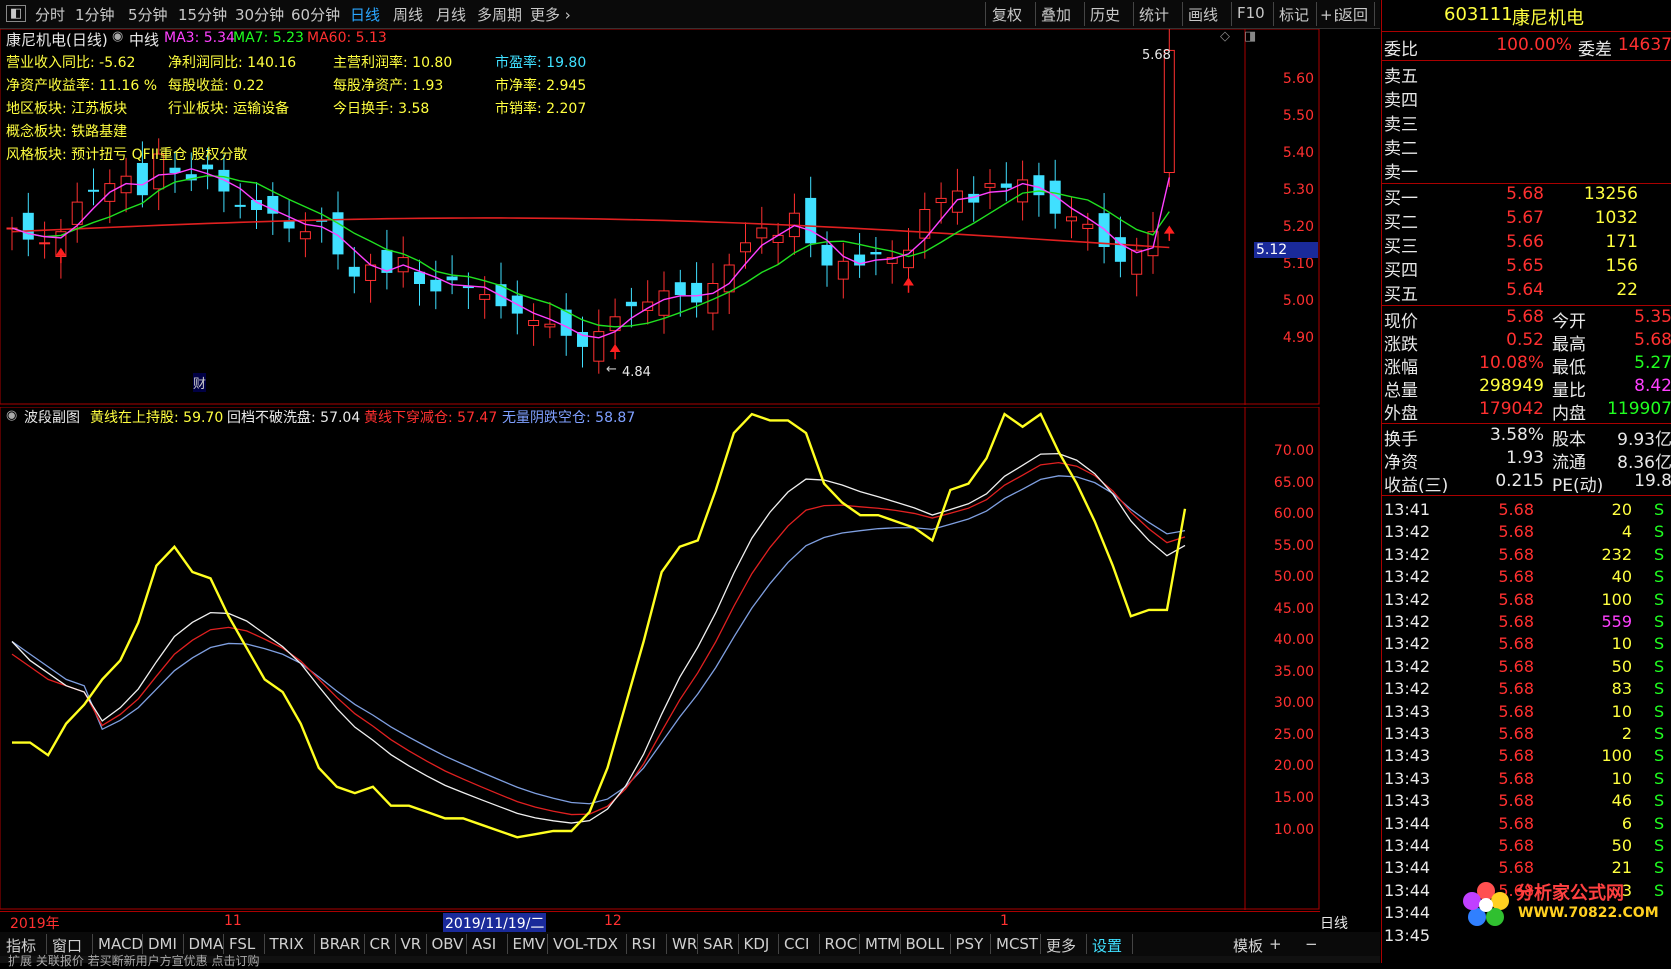 This screenshot has width=1671, height=969. What do you see at coordinates (1652, 481) in the screenshot?
I see `stat-value: 19.8` at bounding box center [1652, 481].